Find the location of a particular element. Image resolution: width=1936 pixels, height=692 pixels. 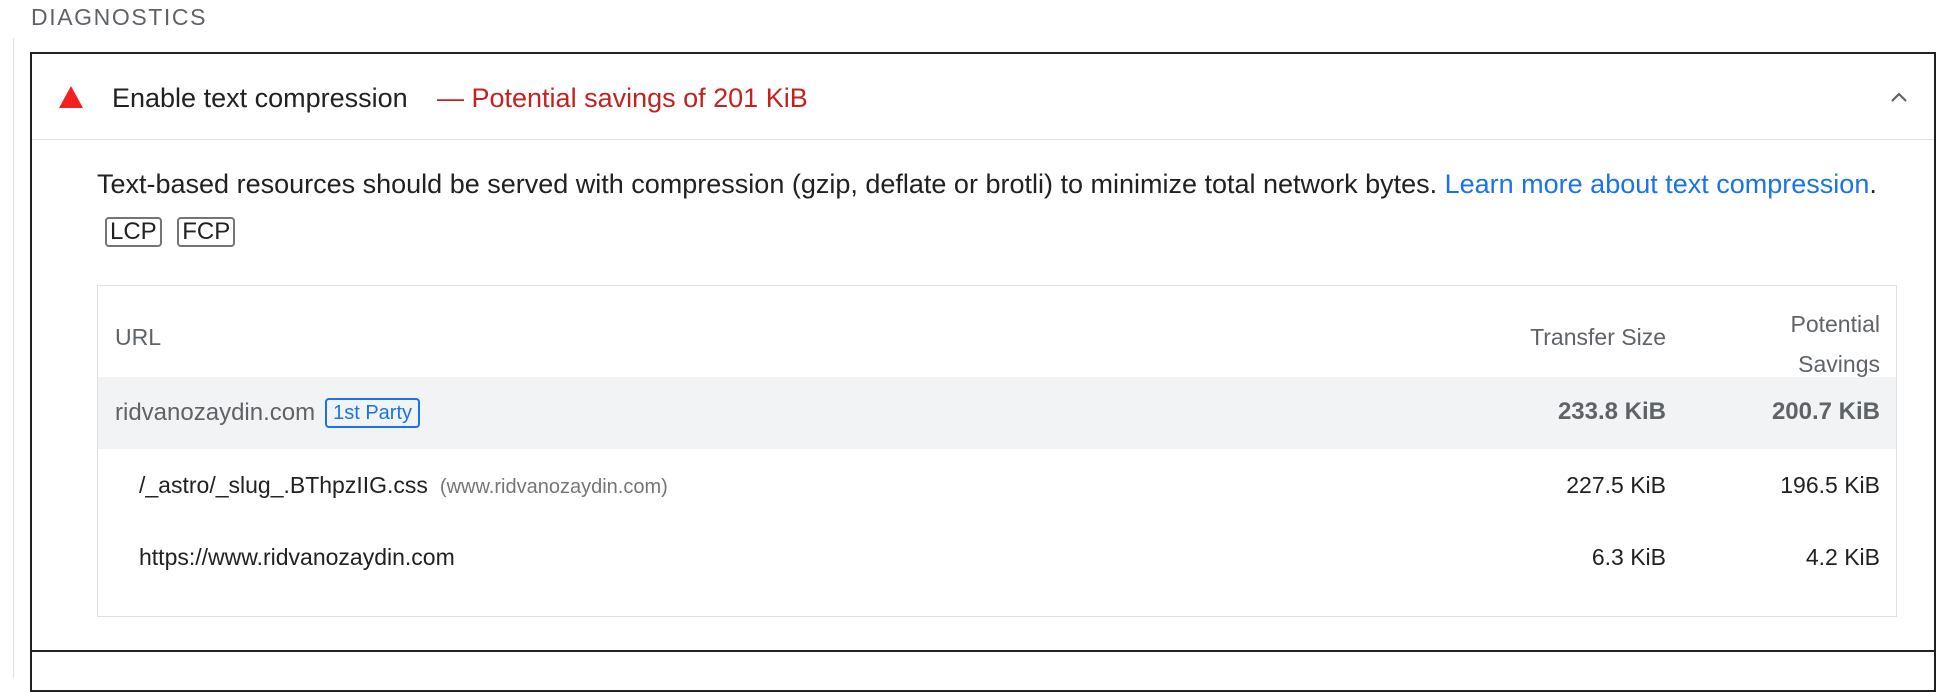

entity-transfer-size: 233.8 KiB is located at coordinates (1611, 411).